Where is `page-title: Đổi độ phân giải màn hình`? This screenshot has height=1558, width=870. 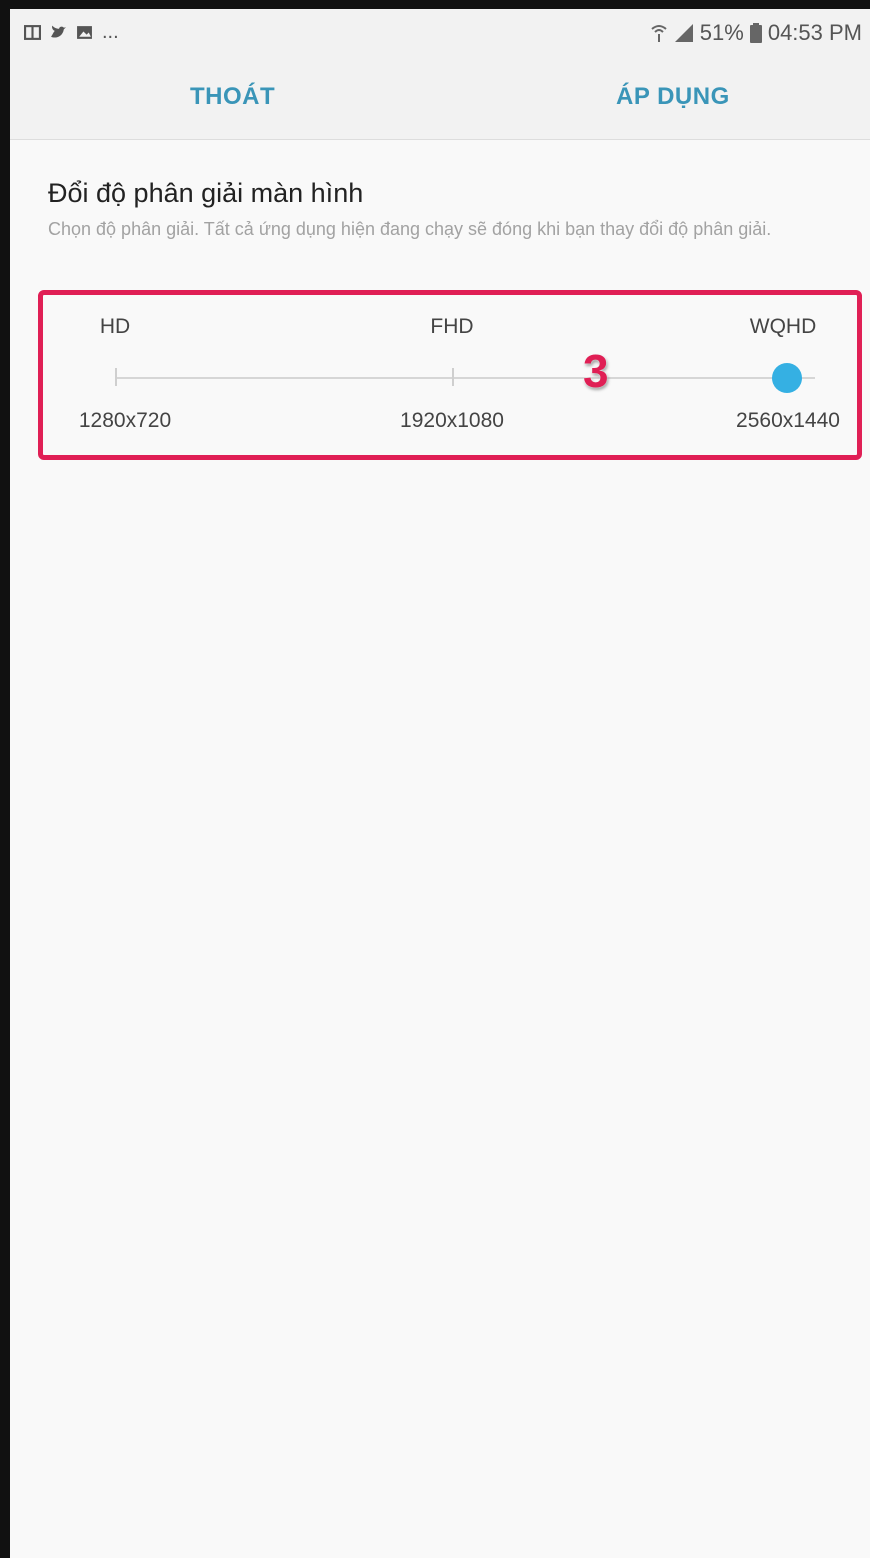
page-title: Đổi độ phân giải màn hình is located at coordinates (206, 193).